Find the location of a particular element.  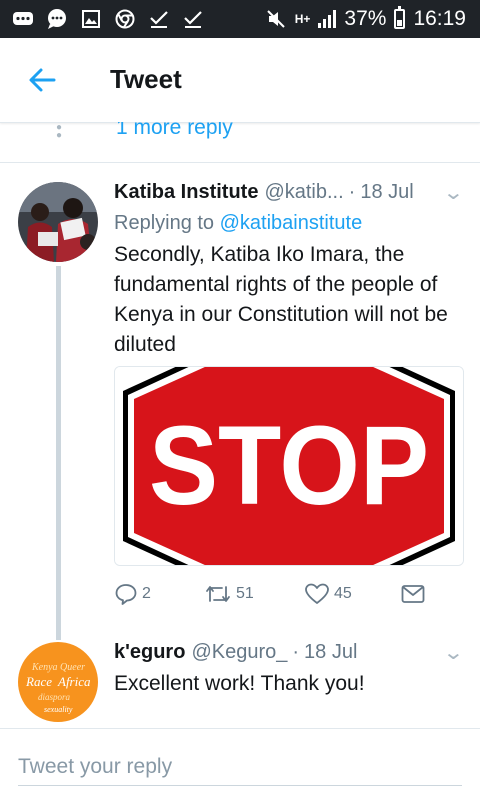

like-action: 45 is located at coordinates (328, 594).